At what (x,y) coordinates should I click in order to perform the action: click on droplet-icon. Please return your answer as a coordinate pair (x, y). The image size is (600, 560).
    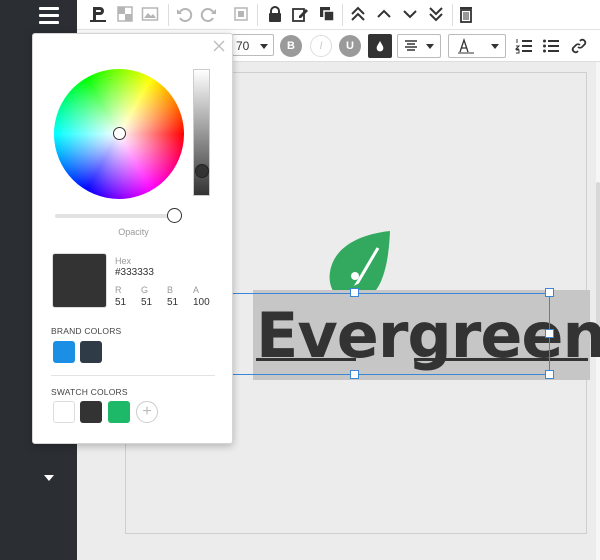
    Looking at the image, I should click on (380, 46).